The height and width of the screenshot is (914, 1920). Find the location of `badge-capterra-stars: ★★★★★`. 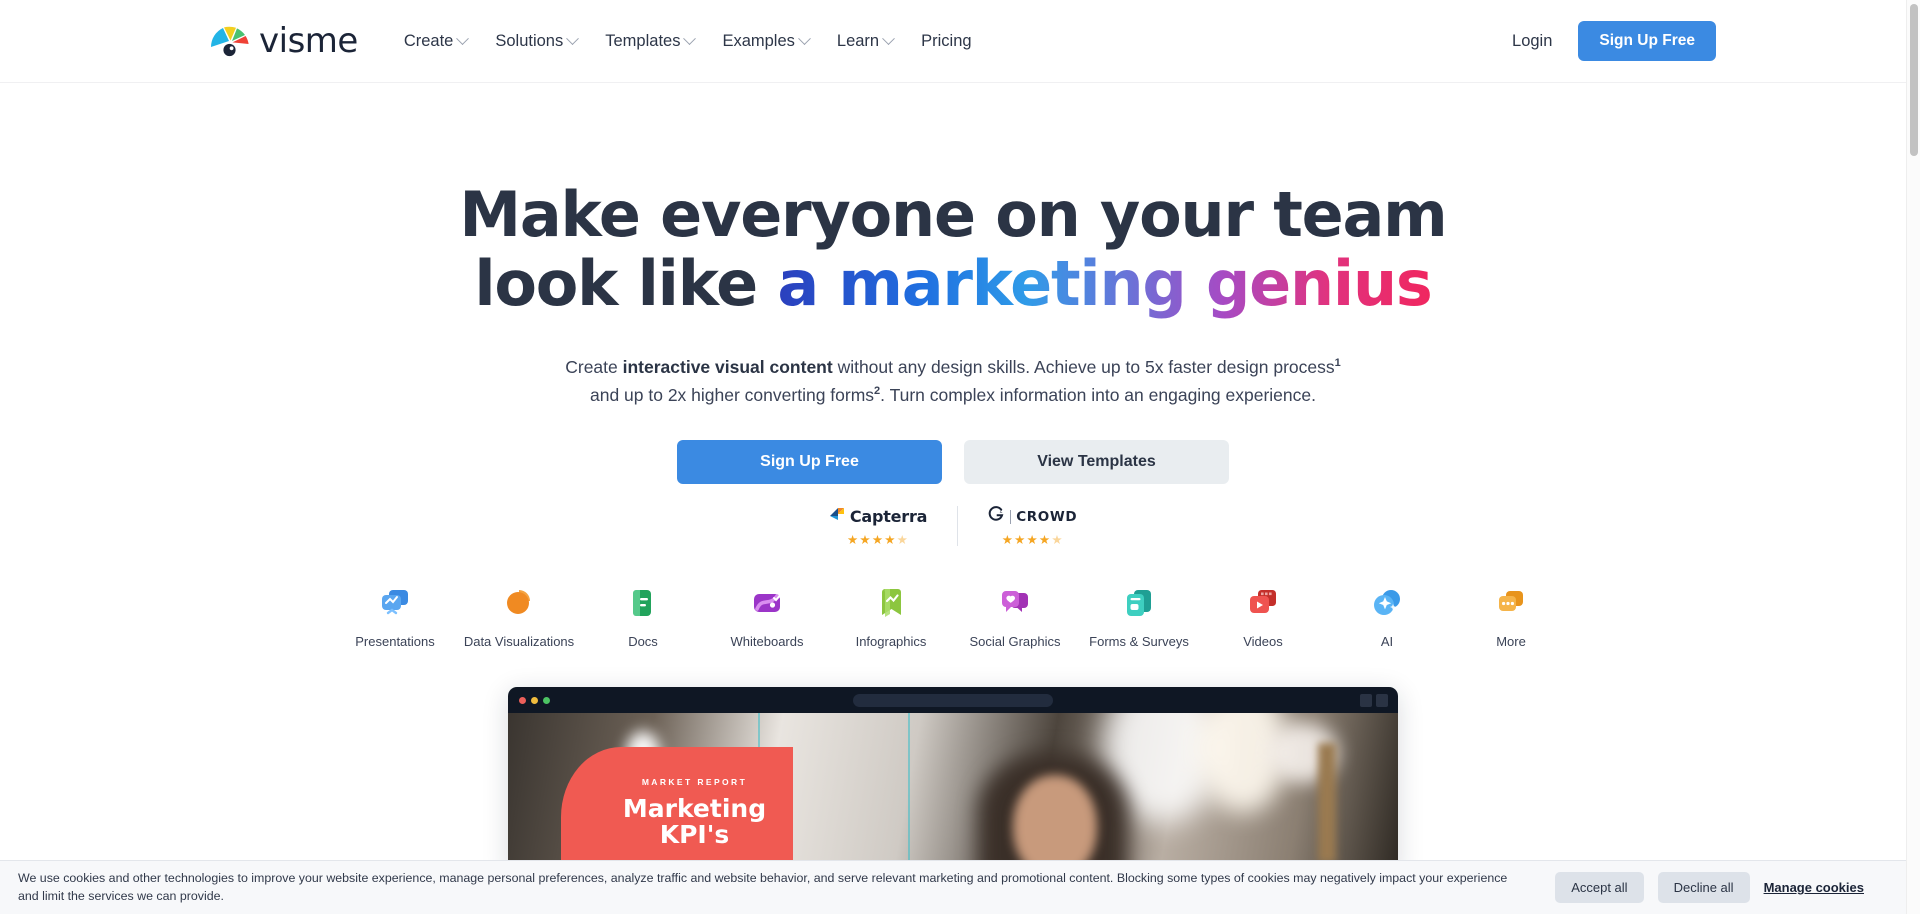

badge-capterra-stars: ★★★★★ is located at coordinates (878, 539).